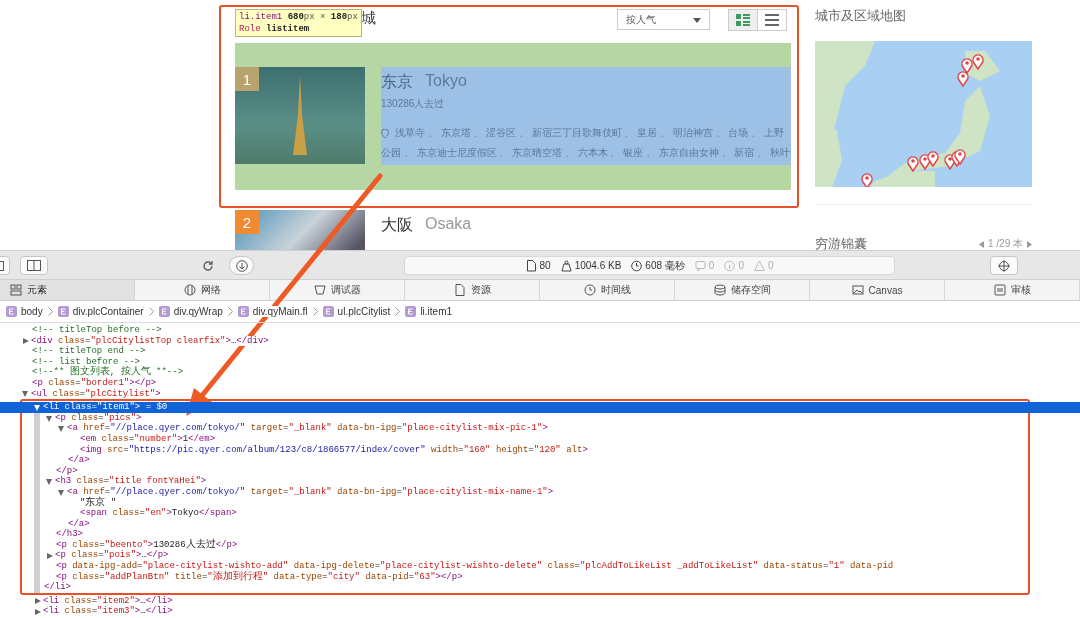  What do you see at coordinates (1012, 290) in the screenshot?
I see `devtools-tab: 审核` at bounding box center [1012, 290].